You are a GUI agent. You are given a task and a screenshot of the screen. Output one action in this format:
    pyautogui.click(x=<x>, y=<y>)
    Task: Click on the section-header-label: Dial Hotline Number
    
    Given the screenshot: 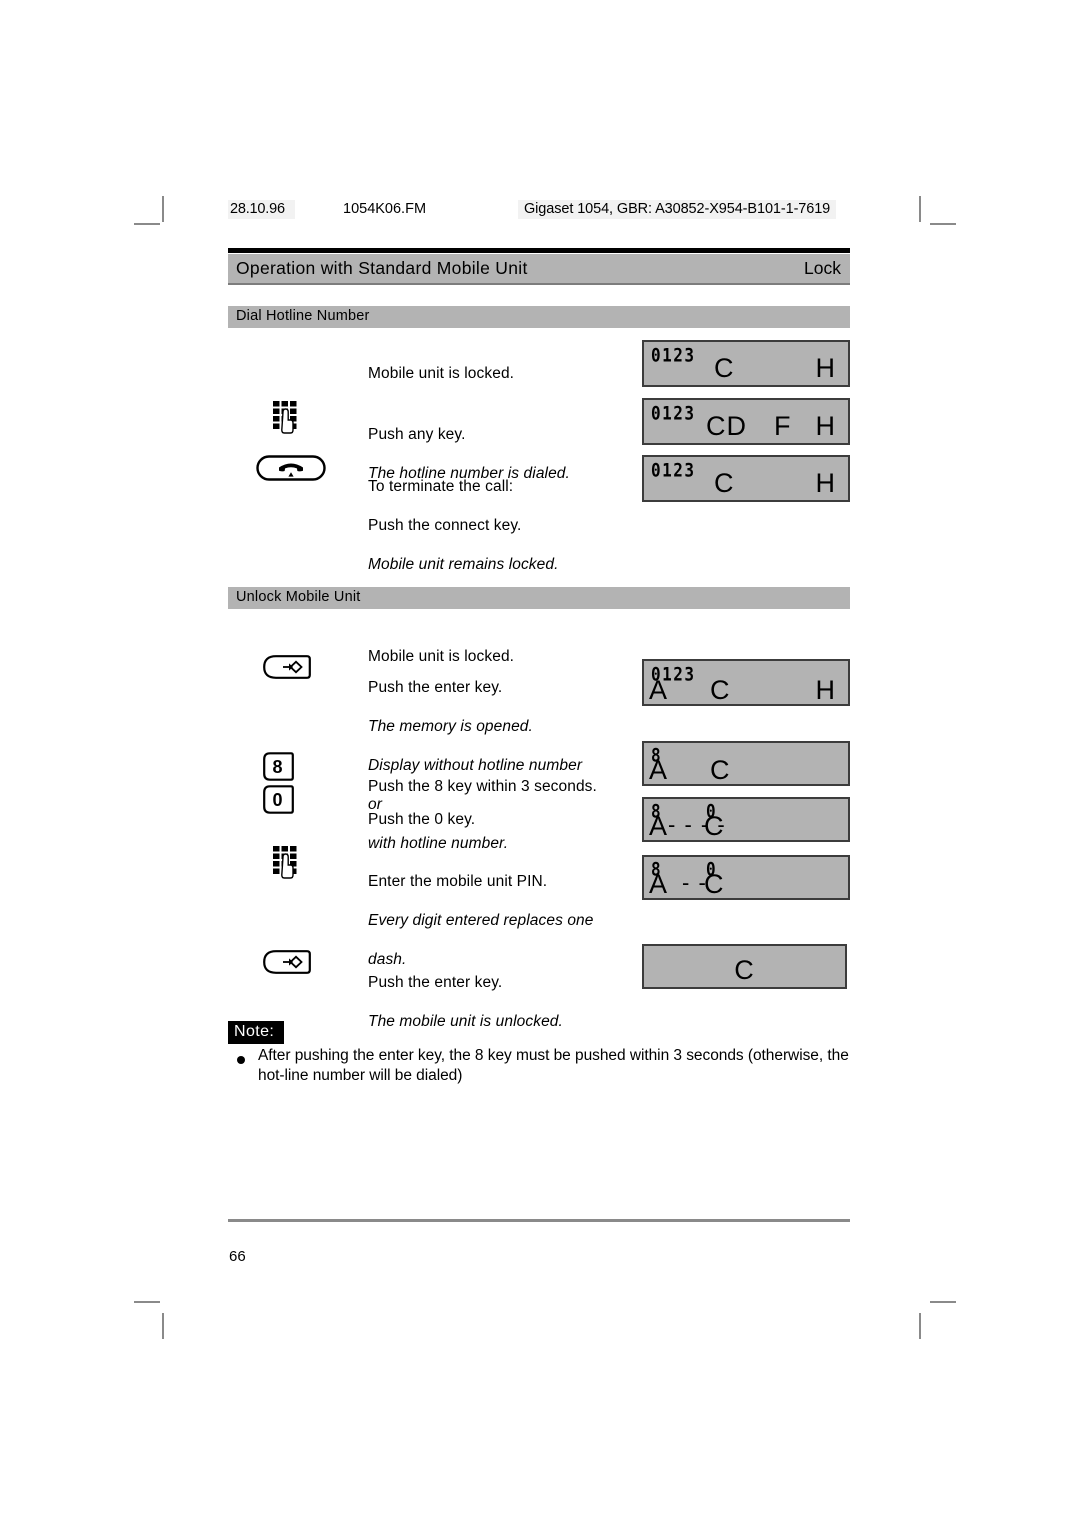 What is the action you would take?
    pyautogui.click(x=303, y=316)
    